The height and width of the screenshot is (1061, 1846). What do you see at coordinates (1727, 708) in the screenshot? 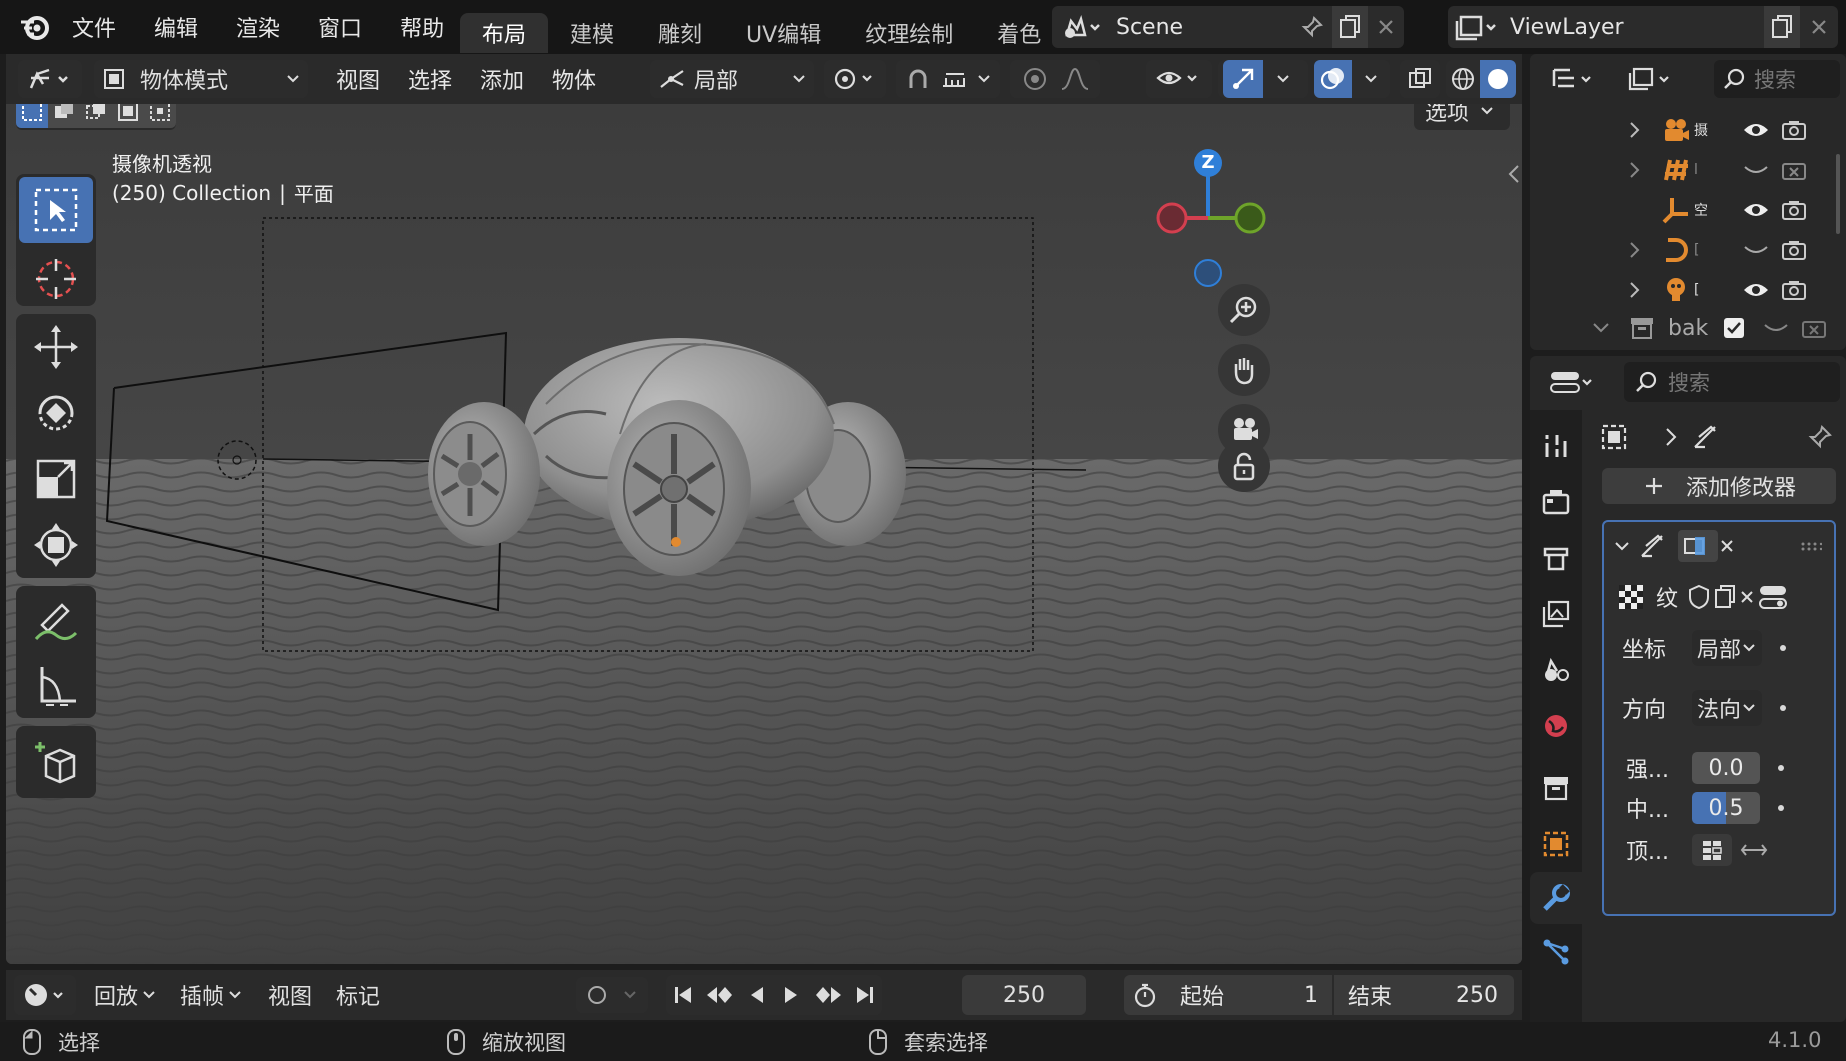
I see `direction-dropdown: 法向` at bounding box center [1727, 708].